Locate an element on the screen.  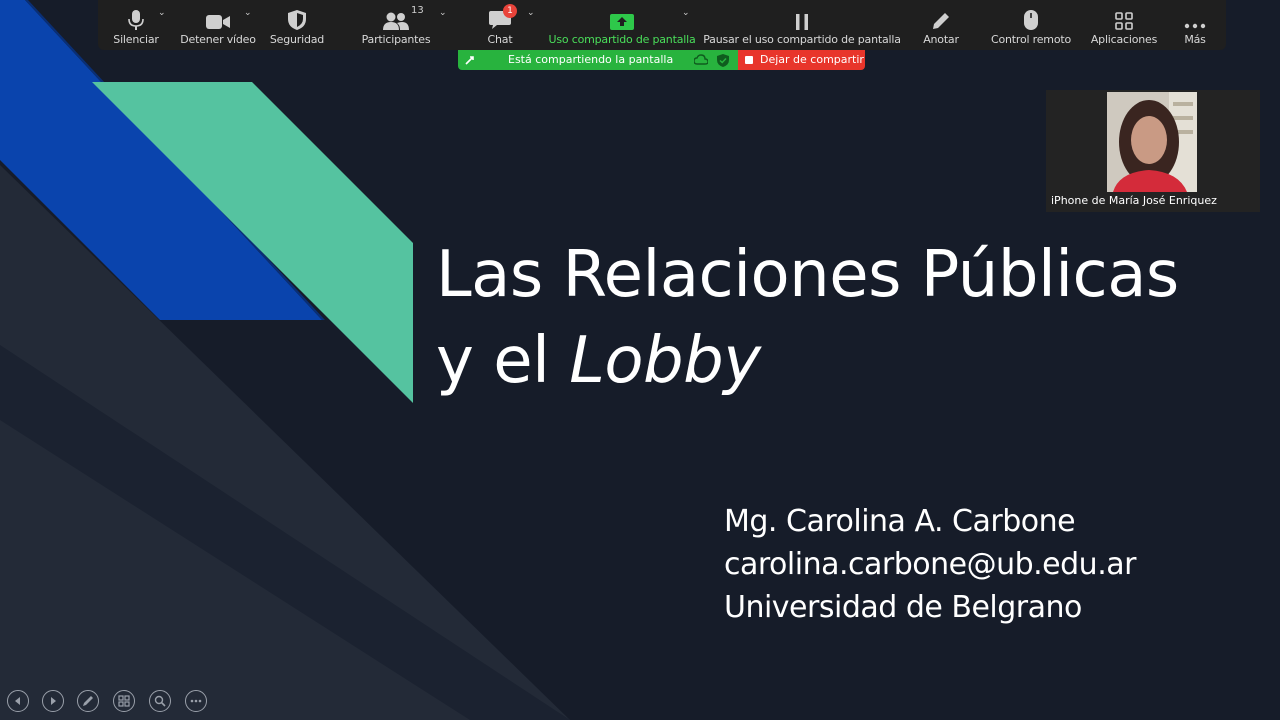
apps-icon is located at coordinates (1124, 15).